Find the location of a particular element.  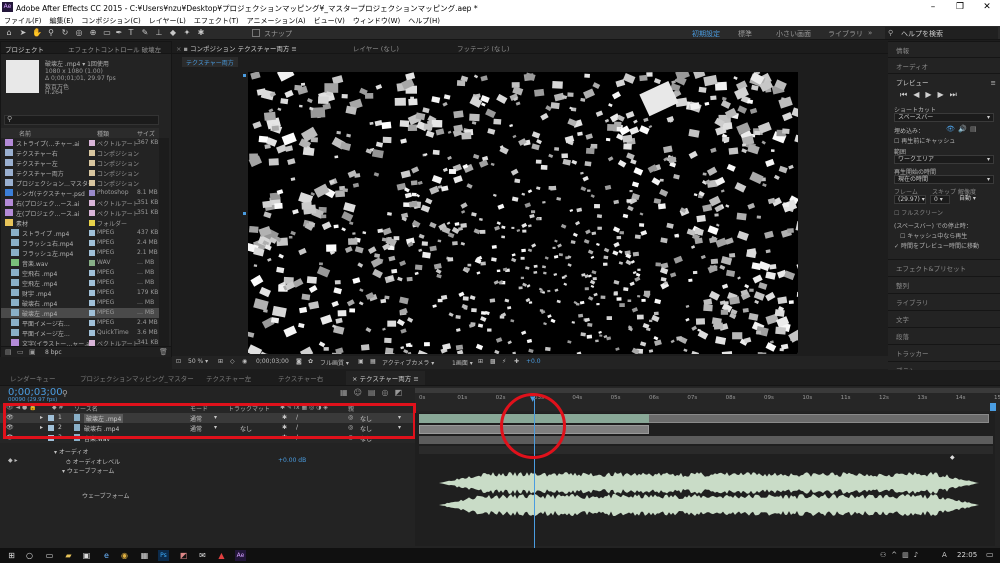

volume-icon: ♪ is located at coordinates (918, 555).